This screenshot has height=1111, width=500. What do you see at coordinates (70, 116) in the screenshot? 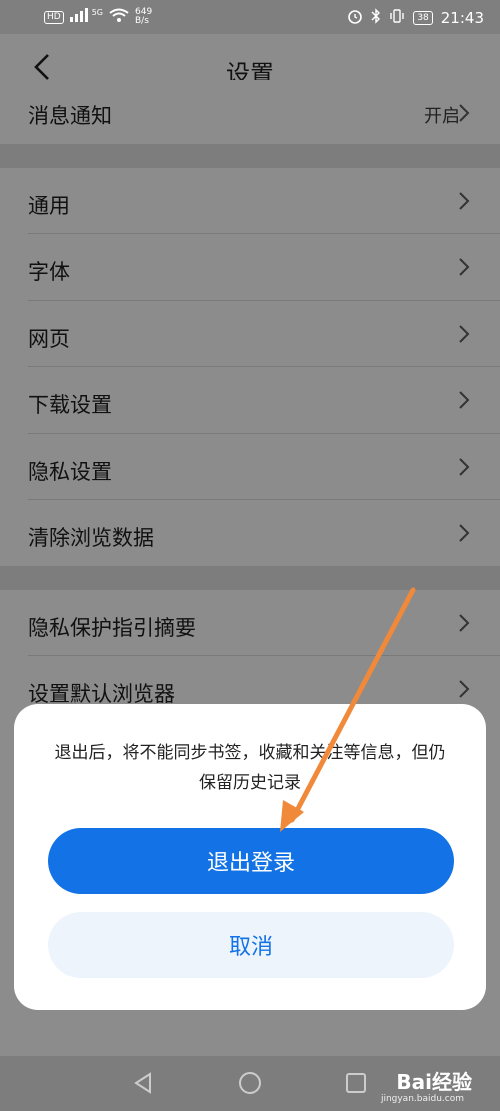
I see `row-label: 消息通知` at bounding box center [70, 116].